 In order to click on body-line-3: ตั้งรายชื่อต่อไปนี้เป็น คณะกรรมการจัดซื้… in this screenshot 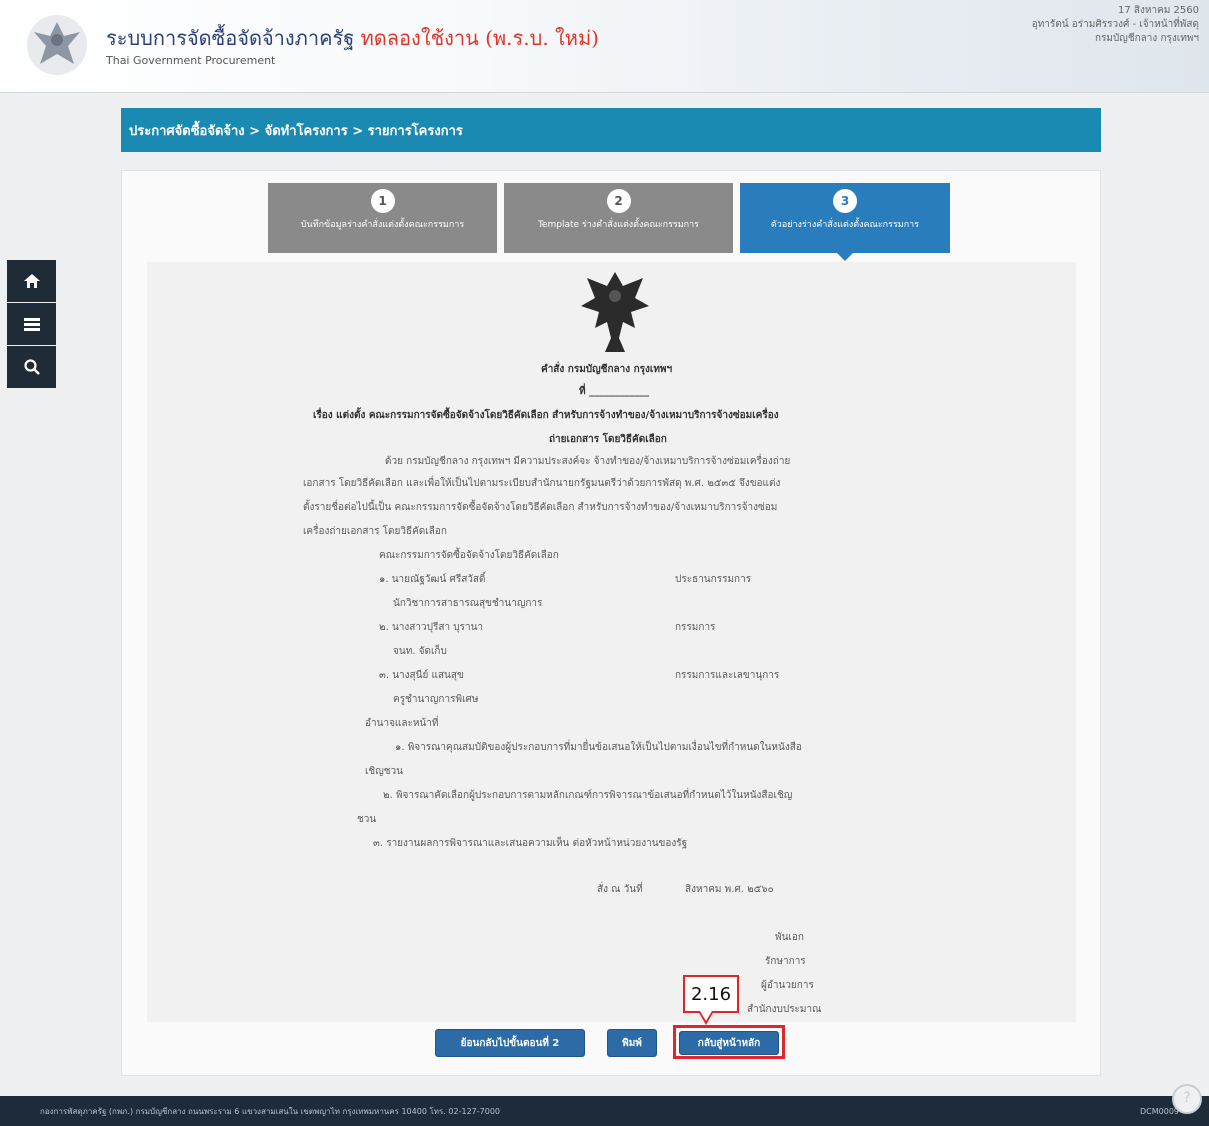, I will do `click(540, 507)`.